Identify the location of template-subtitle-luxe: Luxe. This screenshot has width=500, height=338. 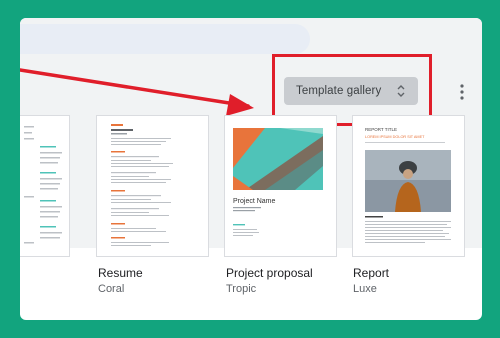
(365, 289).